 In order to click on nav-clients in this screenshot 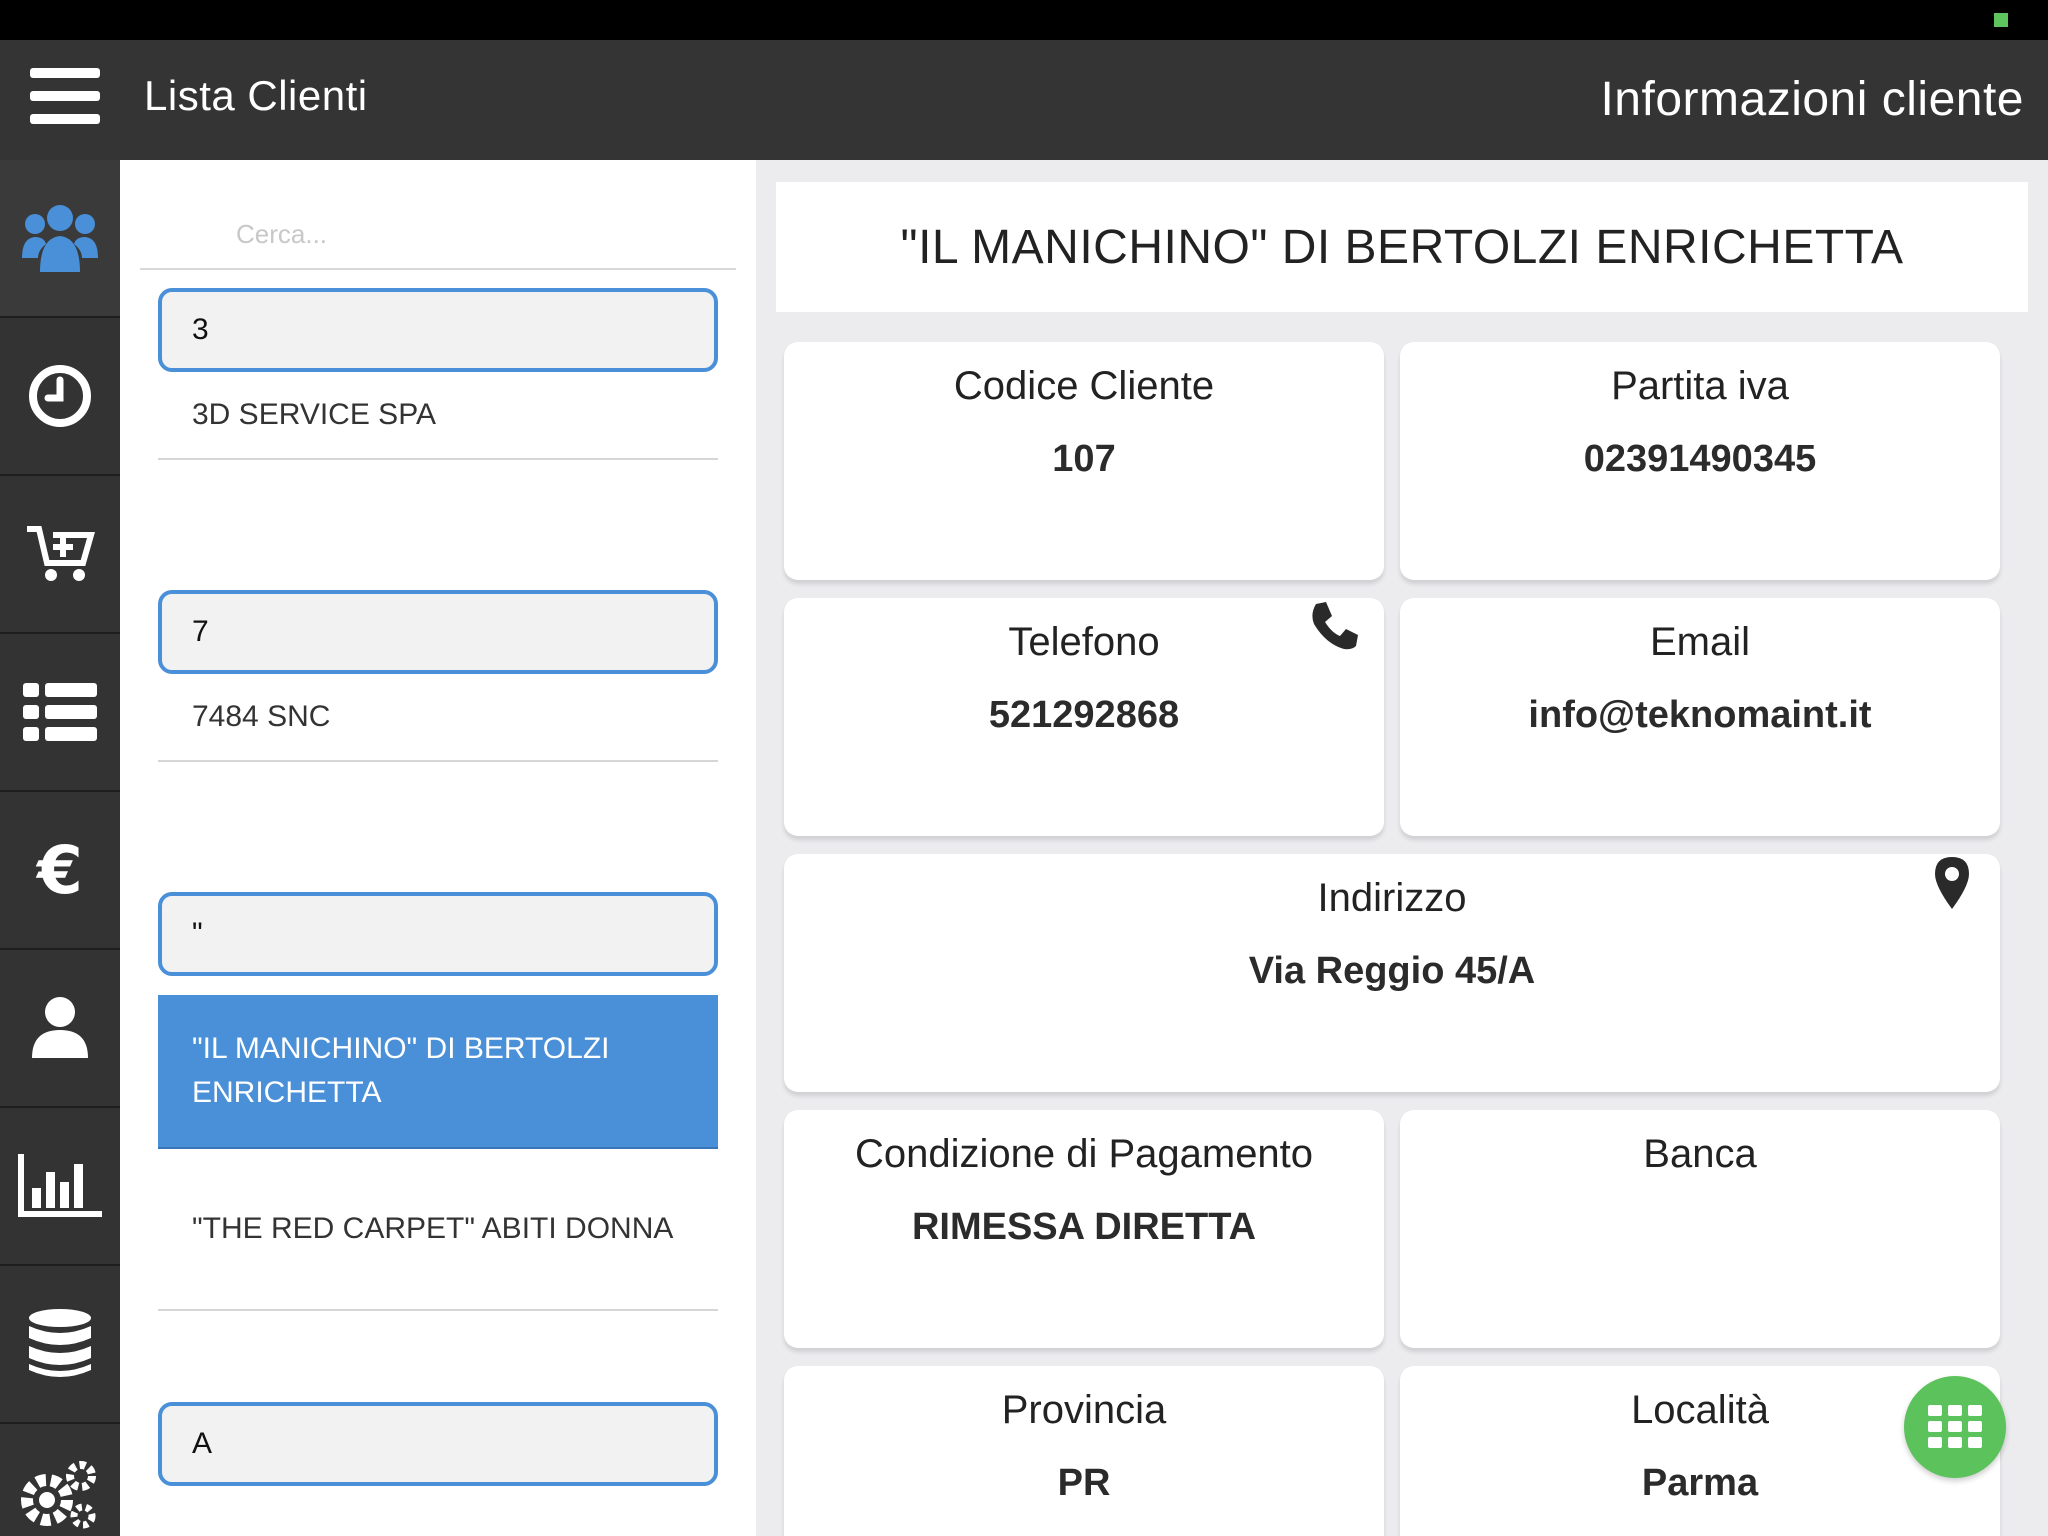, I will do `click(60, 239)`.